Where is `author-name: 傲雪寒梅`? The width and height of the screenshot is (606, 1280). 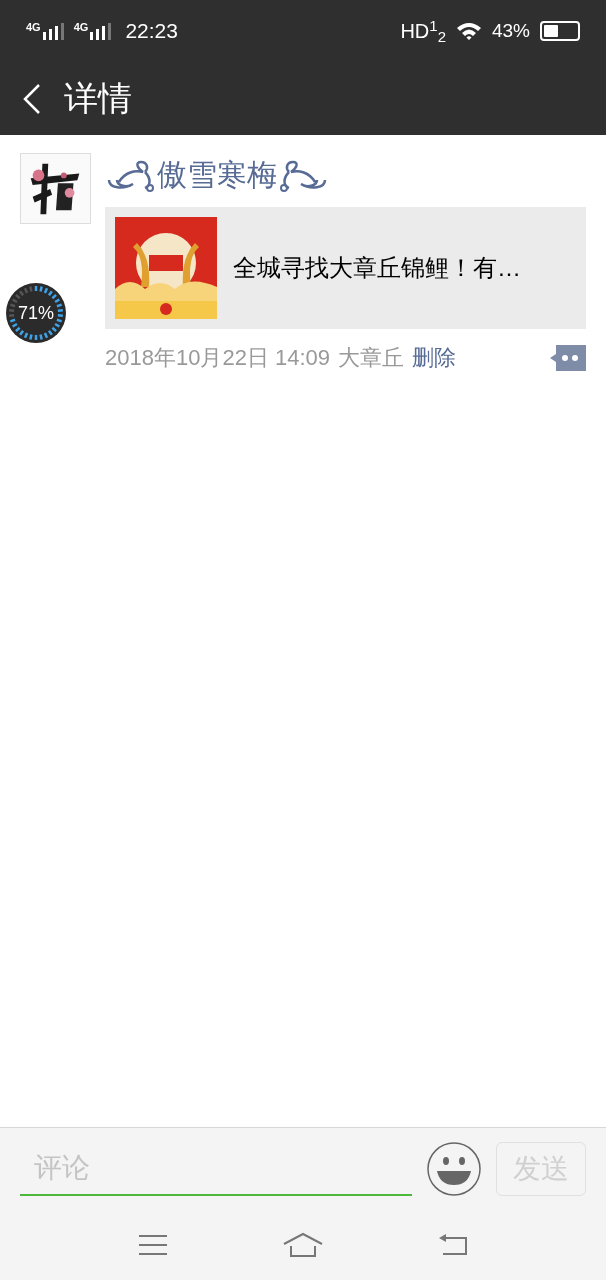
author-name: 傲雪寒梅 is located at coordinates (217, 175).